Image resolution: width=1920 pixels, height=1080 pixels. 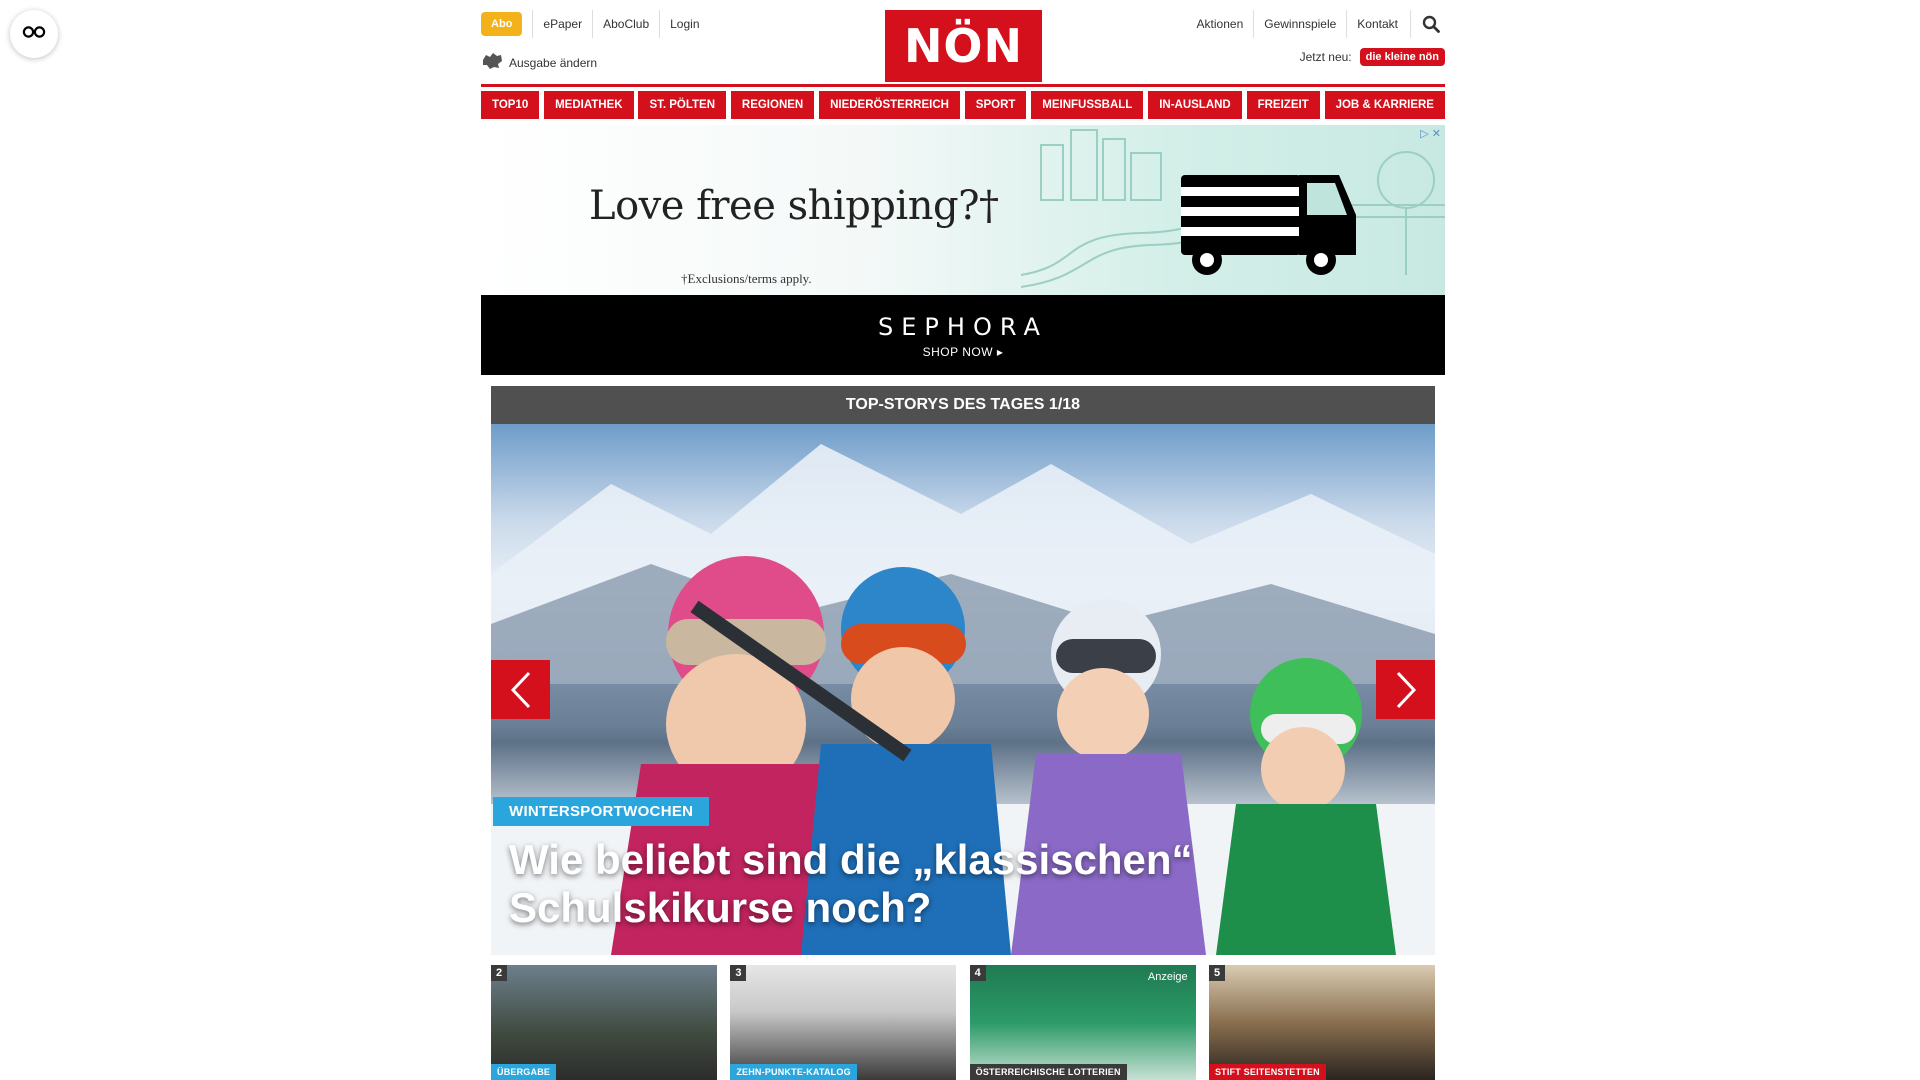 What do you see at coordinates (1195, 105) in the screenshot?
I see `nav-item-in-ausland: IN-AUSLAND` at bounding box center [1195, 105].